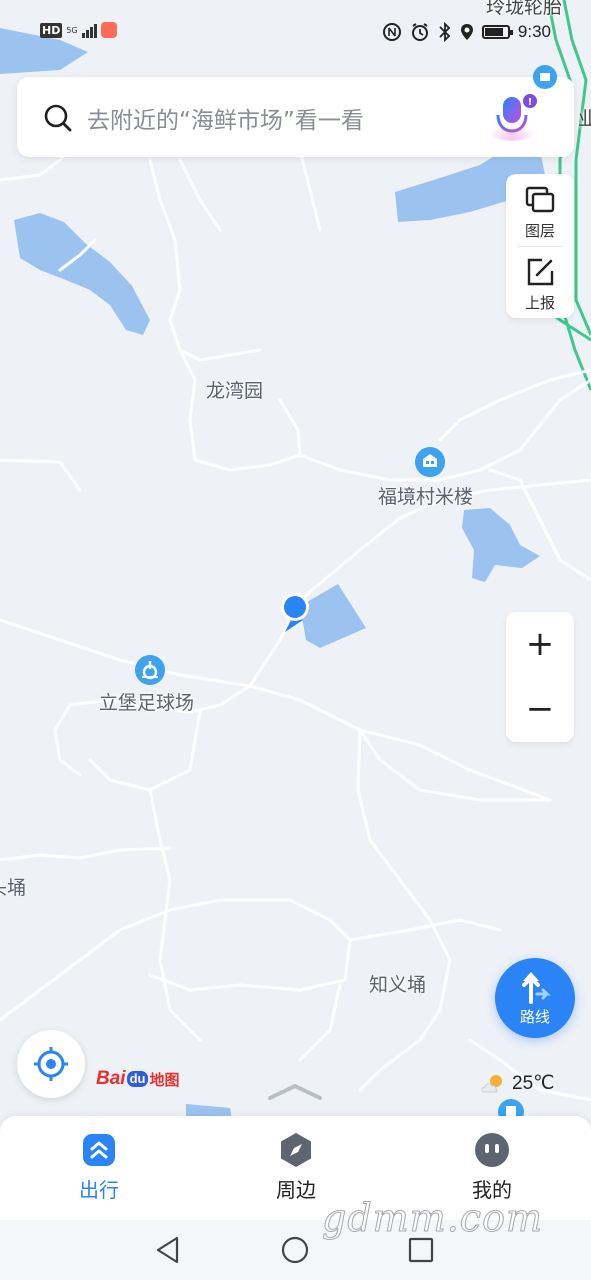 Image resolution: width=591 pixels, height=1280 pixels. Describe the element at coordinates (397, 983) in the screenshot. I see `map-label-zhiyi: 知义埇` at that location.